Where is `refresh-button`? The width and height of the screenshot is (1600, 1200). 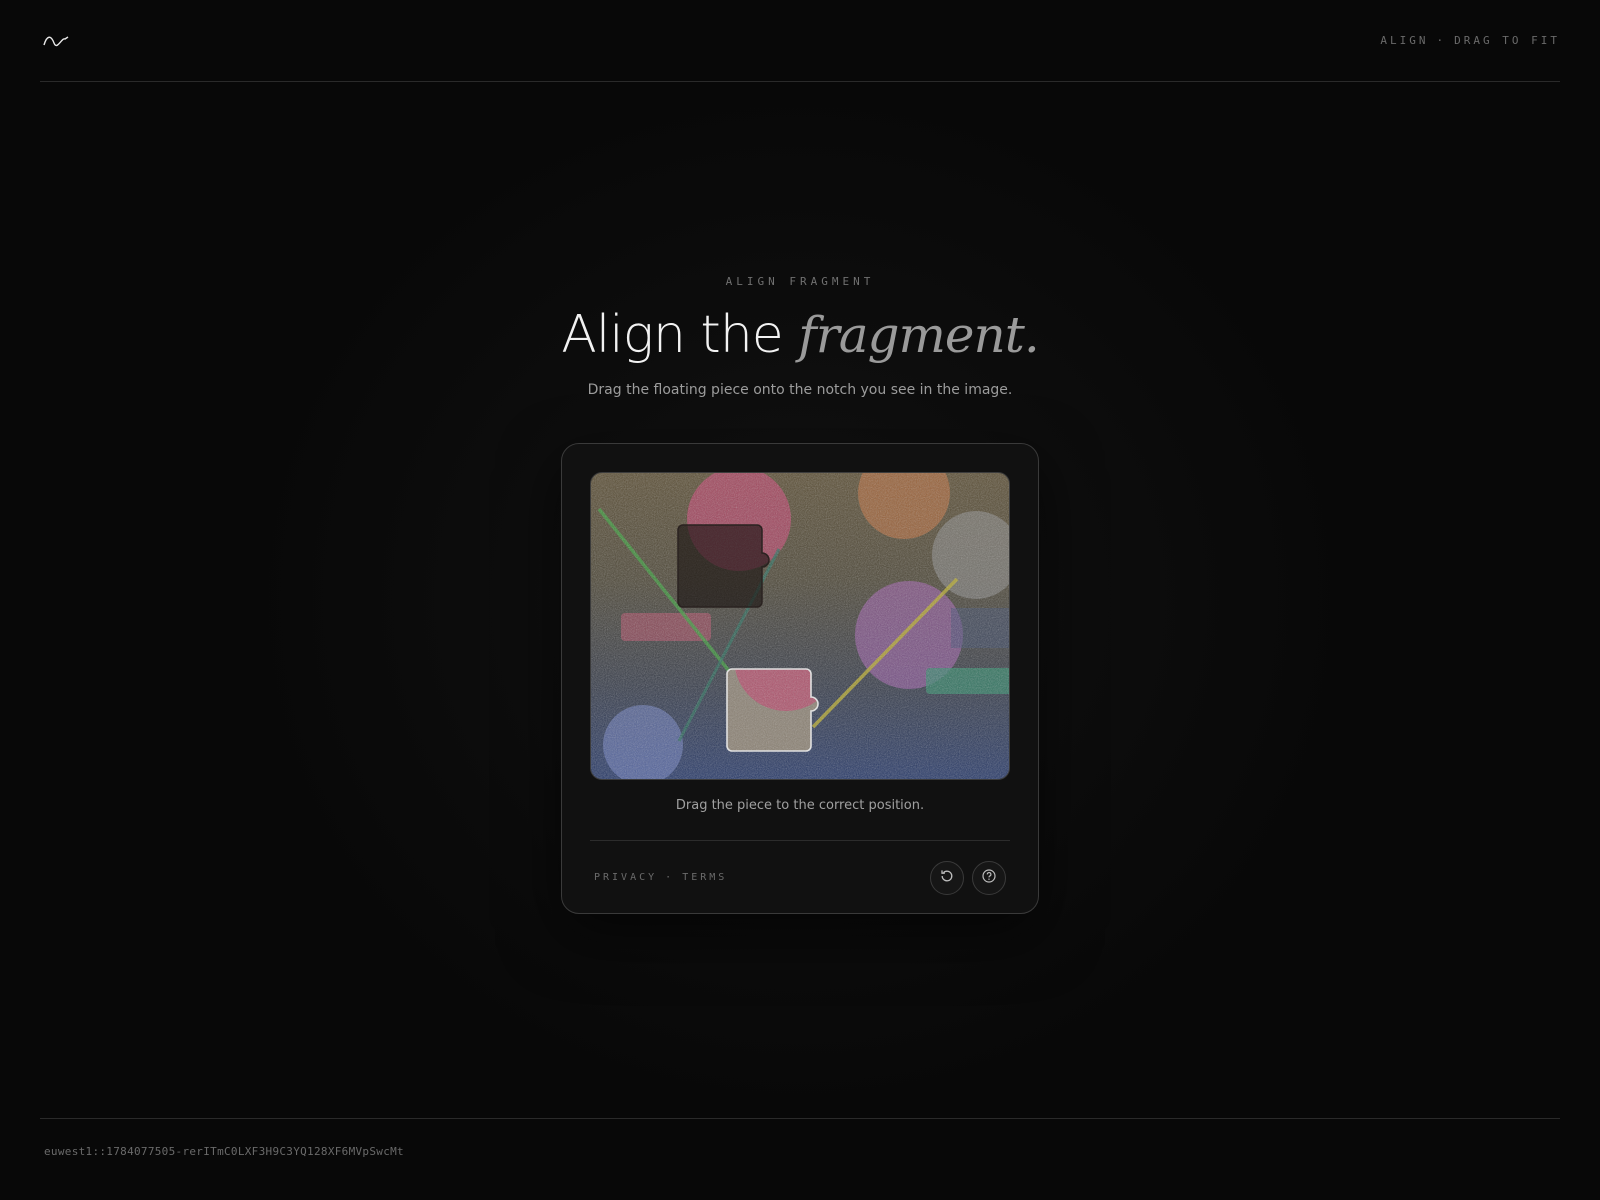 refresh-button is located at coordinates (947, 877).